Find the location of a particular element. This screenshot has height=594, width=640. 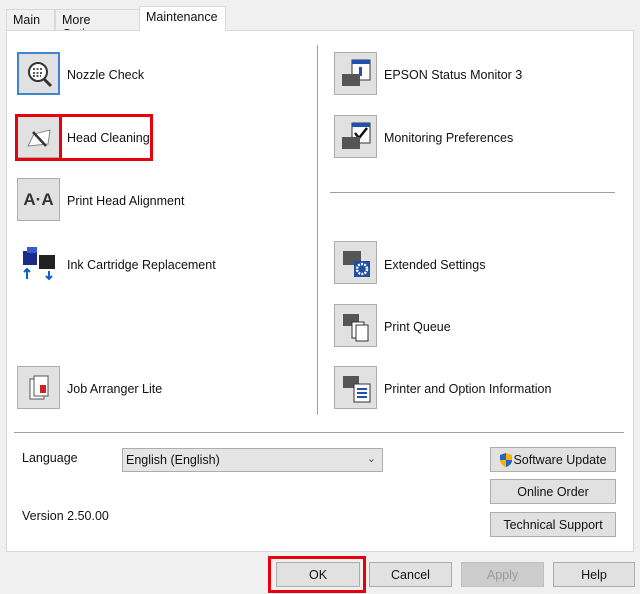

job-arranger-label: Job Arranger Lite is located at coordinates (114, 389).